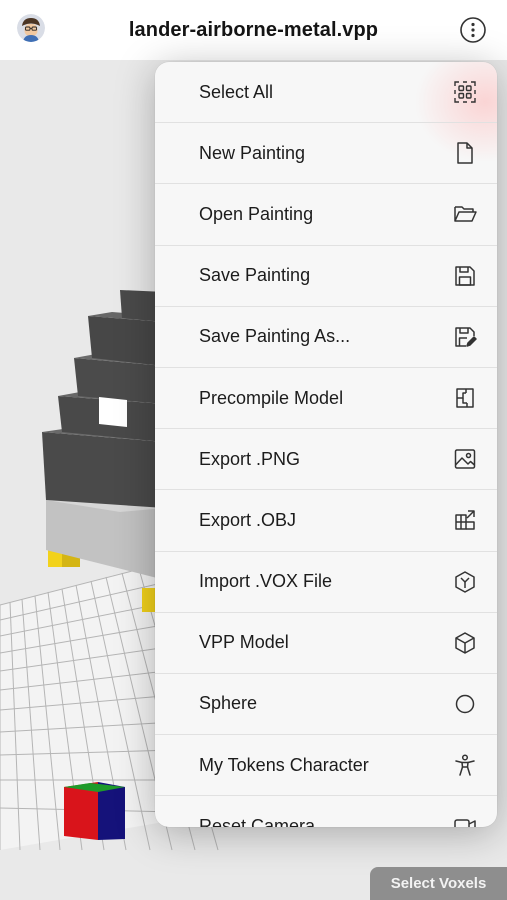 The image size is (507, 900). What do you see at coordinates (248, 519) in the screenshot?
I see `menu-item-label: Export .OBJ` at bounding box center [248, 519].